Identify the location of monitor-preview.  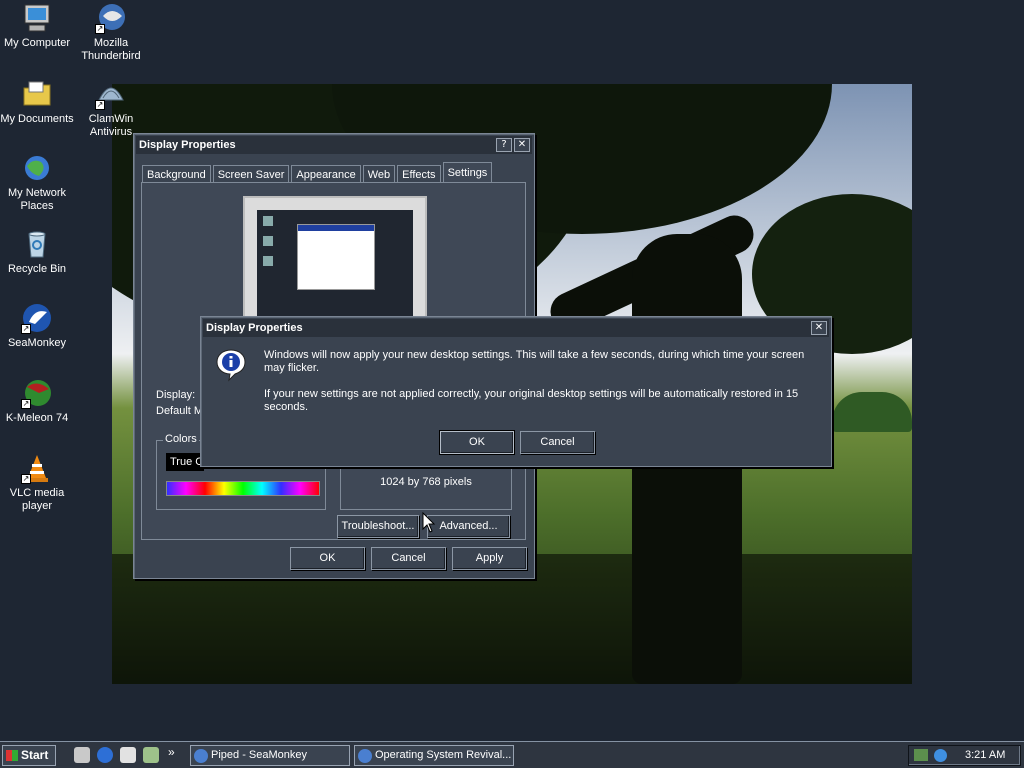
(335, 261).